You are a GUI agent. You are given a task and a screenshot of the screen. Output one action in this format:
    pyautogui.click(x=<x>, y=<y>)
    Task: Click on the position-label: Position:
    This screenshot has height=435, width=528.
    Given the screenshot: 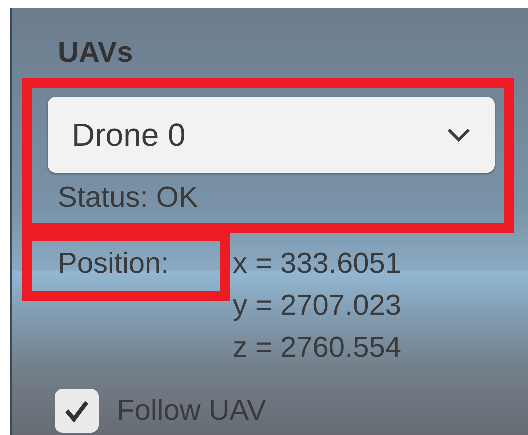 What is the action you would take?
    pyautogui.click(x=114, y=264)
    